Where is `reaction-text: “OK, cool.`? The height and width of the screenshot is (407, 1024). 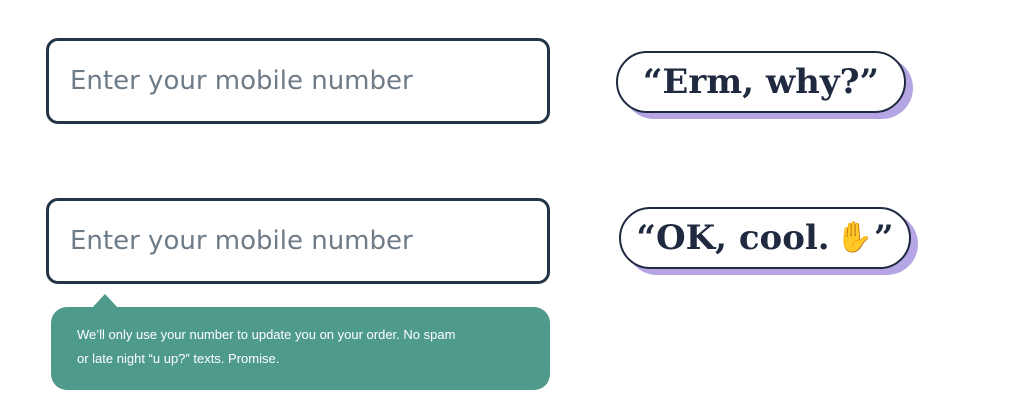
reaction-text: “OK, cool. is located at coordinates (733, 238).